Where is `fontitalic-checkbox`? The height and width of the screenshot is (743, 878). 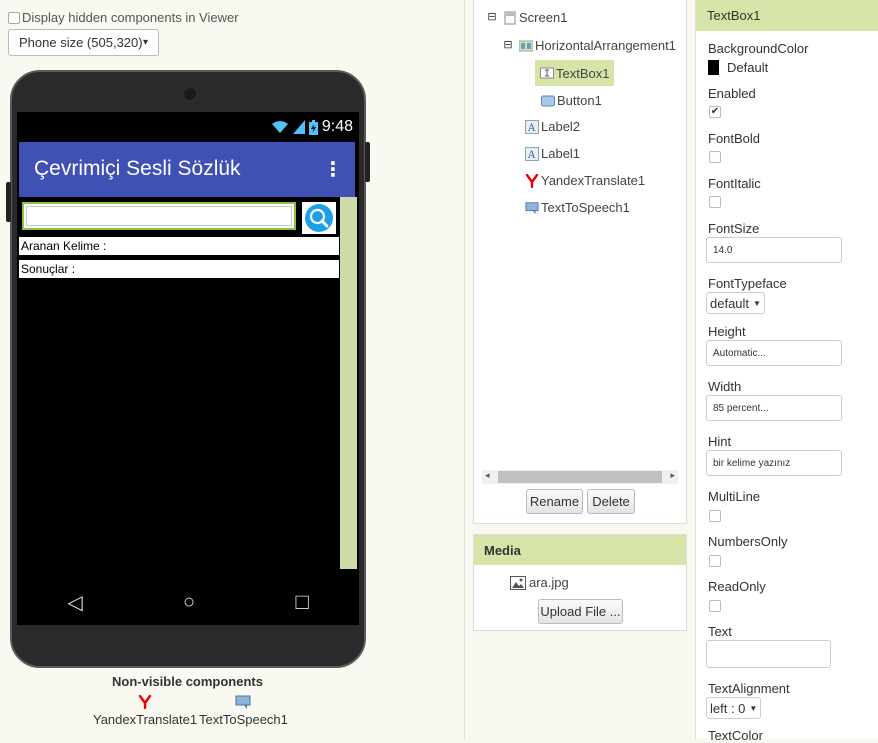
fontitalic-checkbox is located at coordinates (715, 202).